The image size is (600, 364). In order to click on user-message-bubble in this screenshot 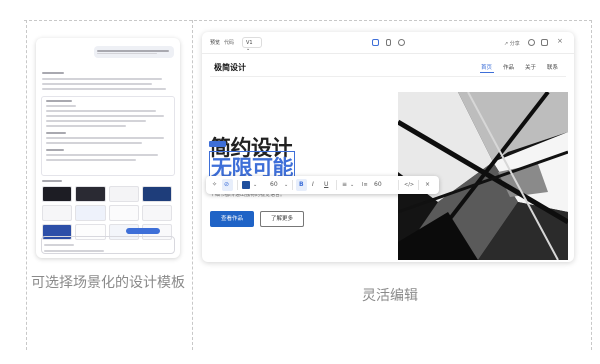, I will do `click(134, 52)`.